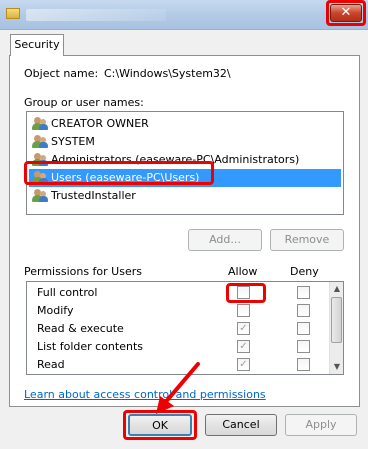 The height and width of the screenshot is (449, 368). I want to click on title-blurred, so click(96, 15).